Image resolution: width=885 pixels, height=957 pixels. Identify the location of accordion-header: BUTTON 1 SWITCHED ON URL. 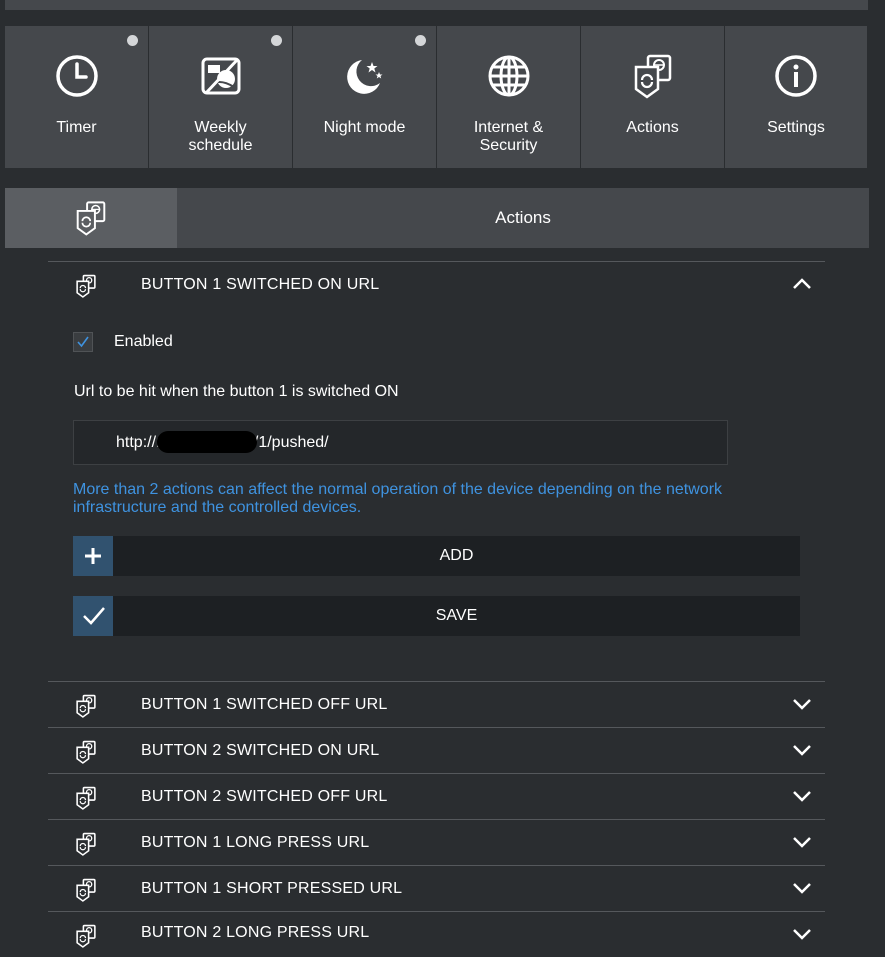
(436, 284).